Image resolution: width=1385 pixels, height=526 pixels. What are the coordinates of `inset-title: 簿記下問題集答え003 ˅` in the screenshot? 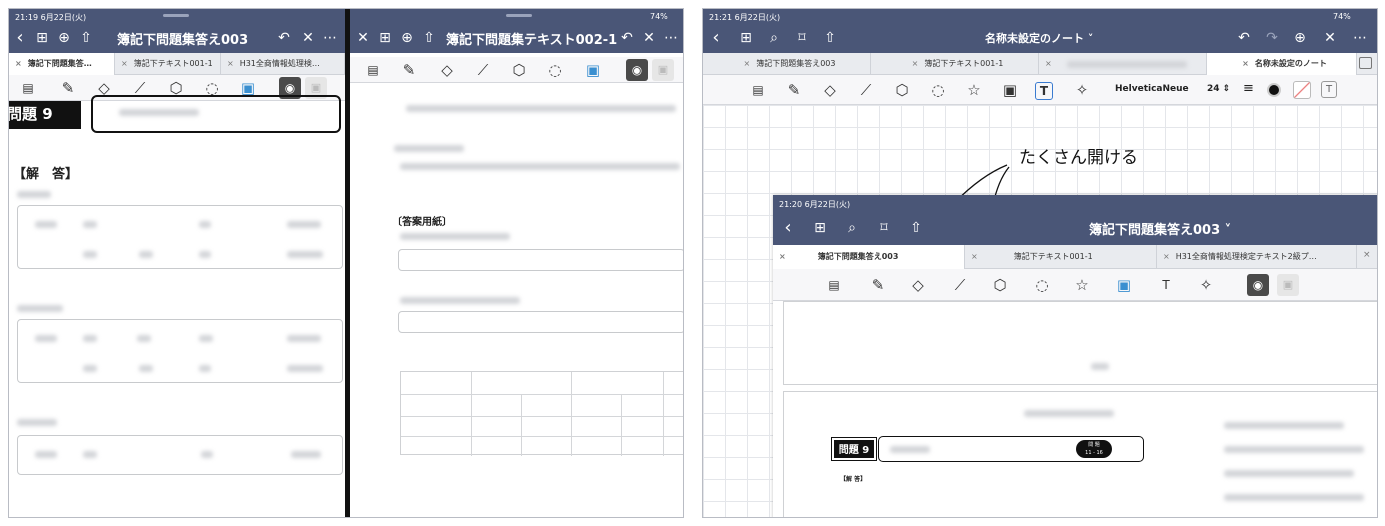 It's located at (1160, 228).